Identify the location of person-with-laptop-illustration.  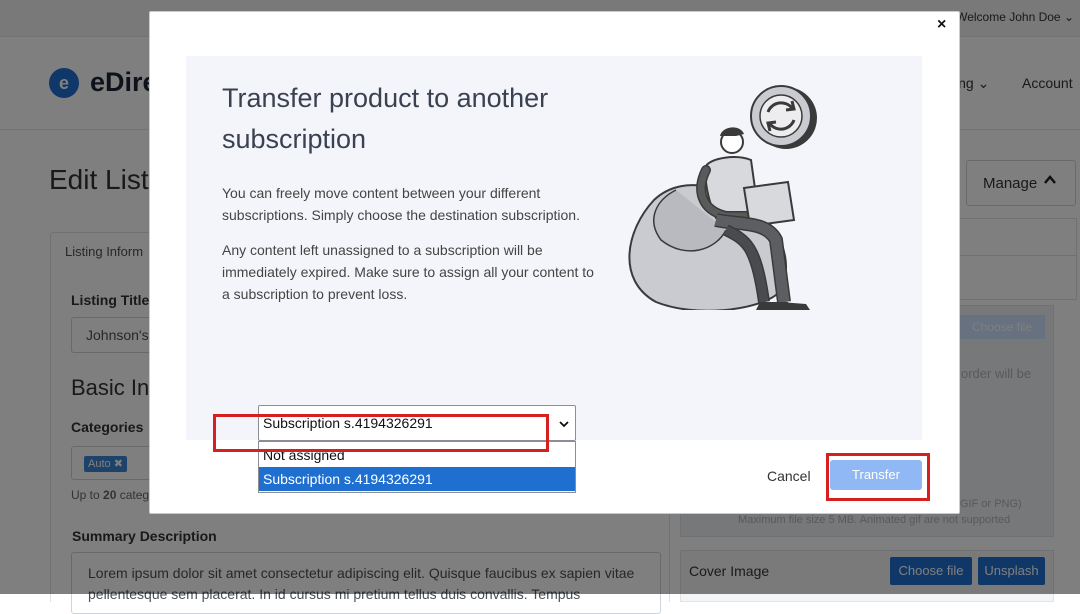
(731, 191).